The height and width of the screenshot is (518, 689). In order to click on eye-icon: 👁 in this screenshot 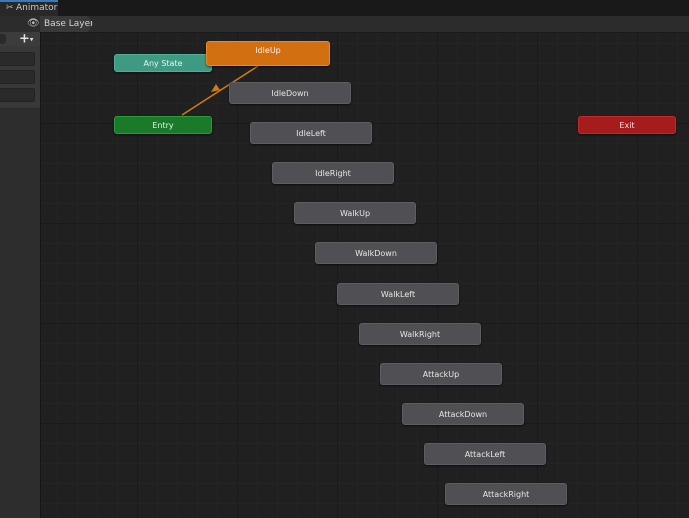, I will do `click(33, 24)`.